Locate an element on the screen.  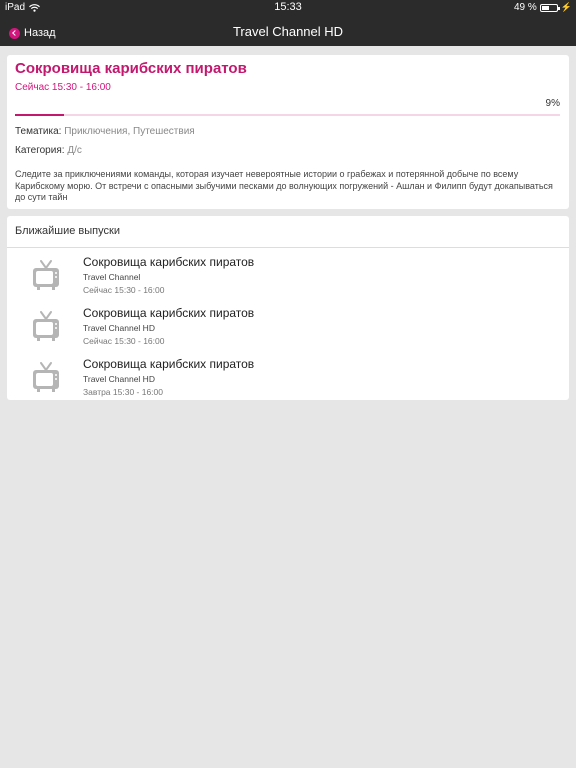
progress-bar is located at coordinates (287, 115).